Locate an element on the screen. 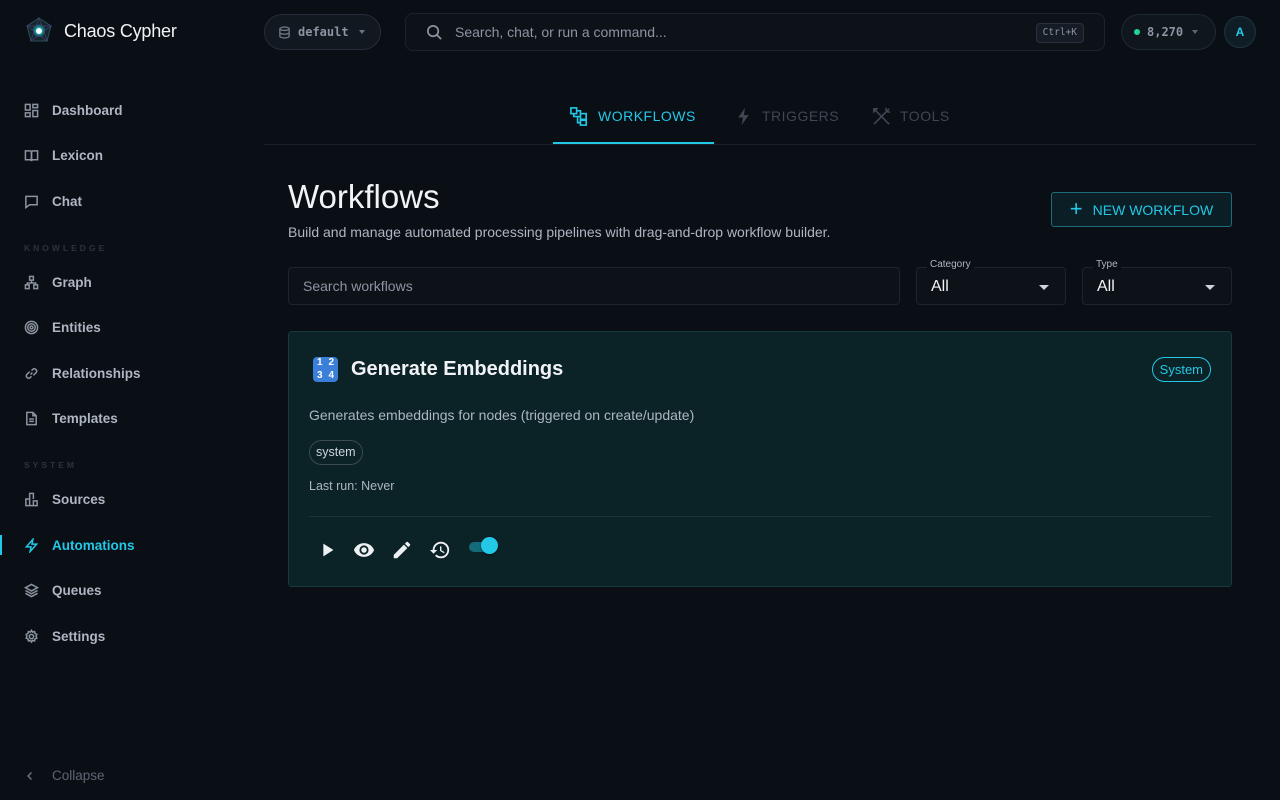 The height and width of the screenshot is (800, 1280). sidebar-item-relationships: Relationships is located at coordinates (124, 373).